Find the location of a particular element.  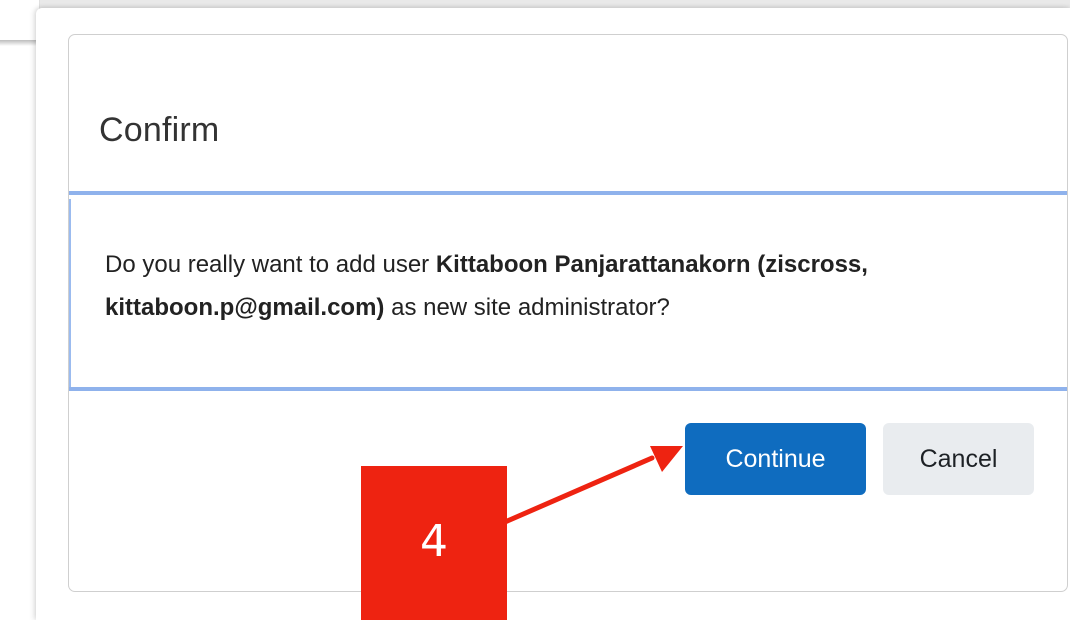

step-callout-box: 4 is located at coordinates (434, 543).